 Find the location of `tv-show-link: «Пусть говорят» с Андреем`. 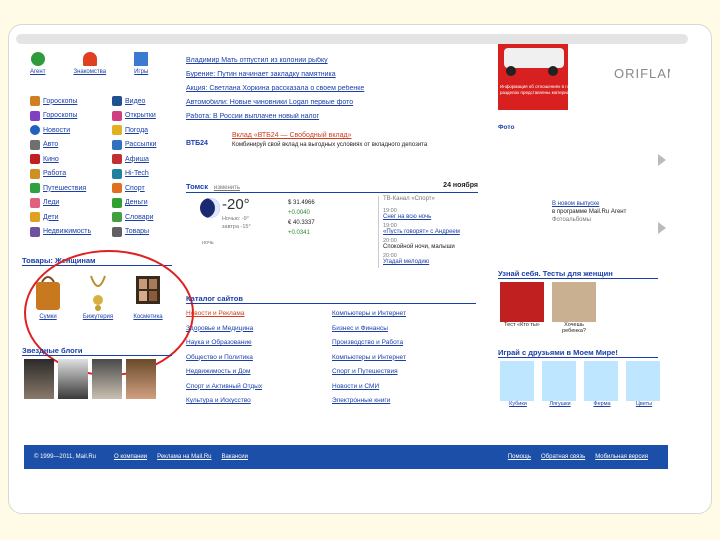

tv-show-link: «Пусть говорят» с Андреем is located at coordinates (430, 233).